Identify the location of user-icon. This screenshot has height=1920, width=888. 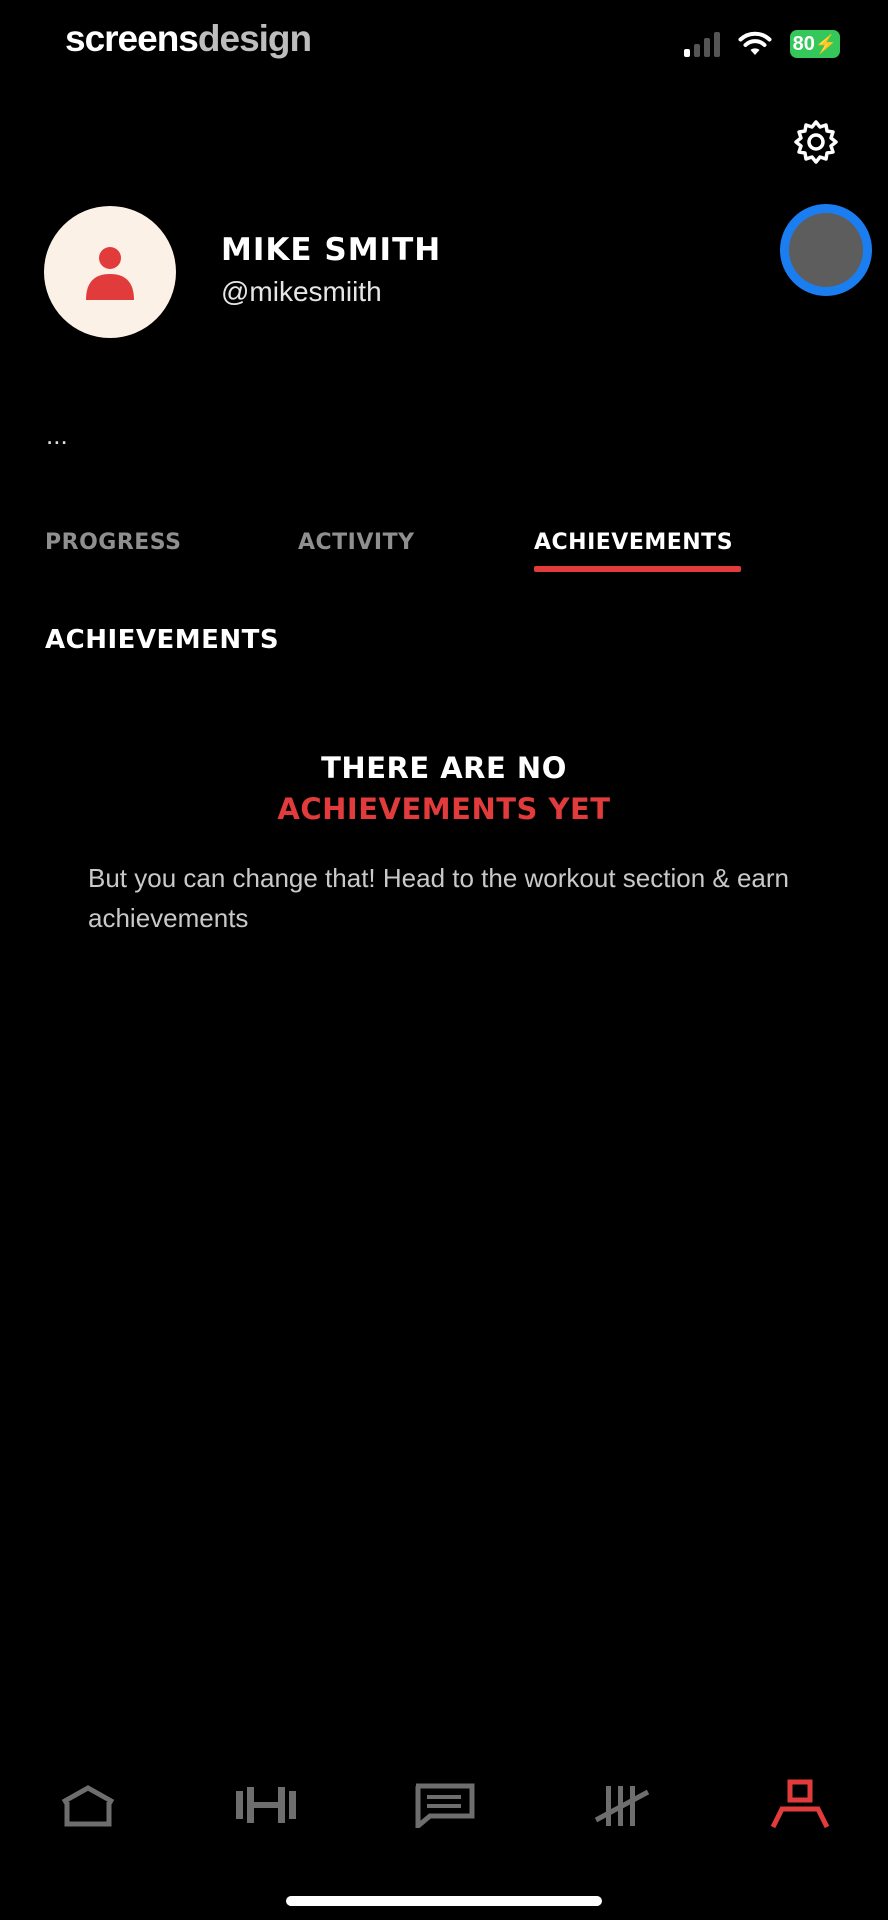
(110, 273).